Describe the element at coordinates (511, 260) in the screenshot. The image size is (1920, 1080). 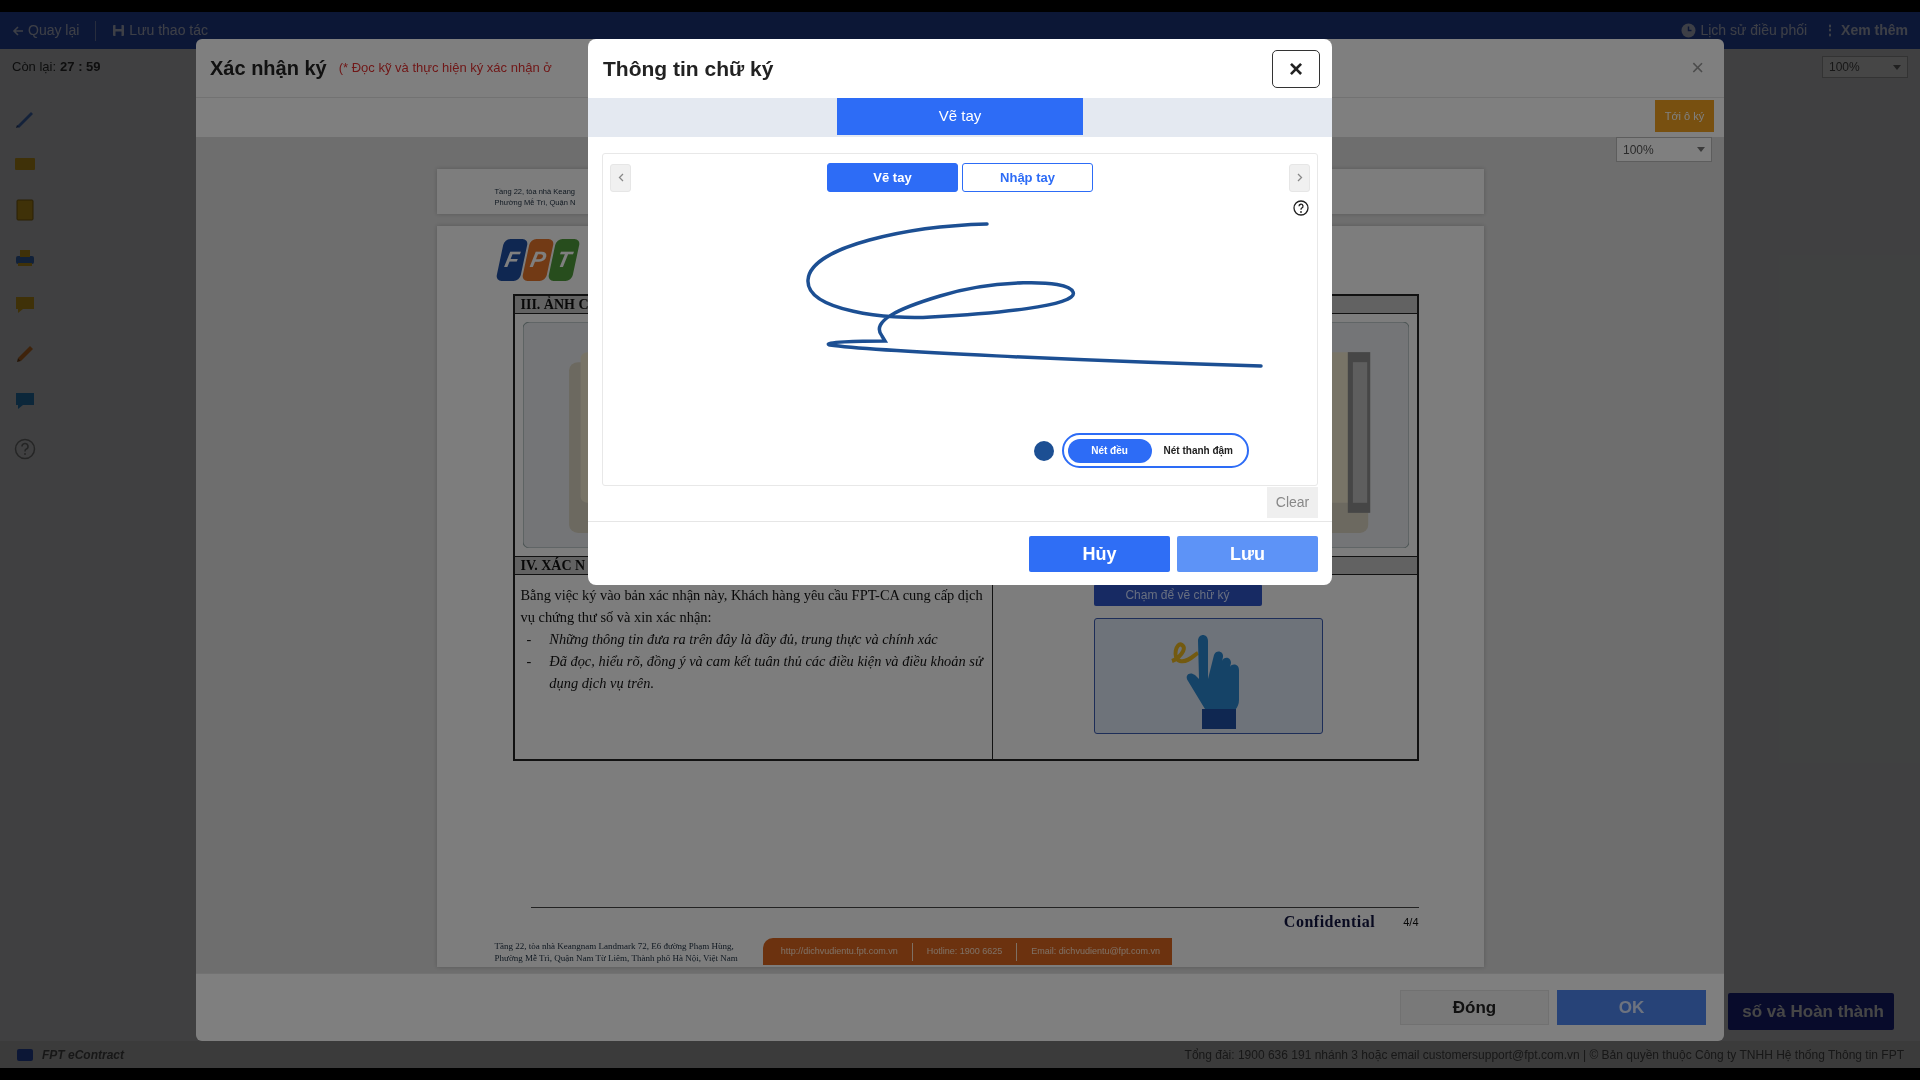
I see `logo-letter: F` at that location.